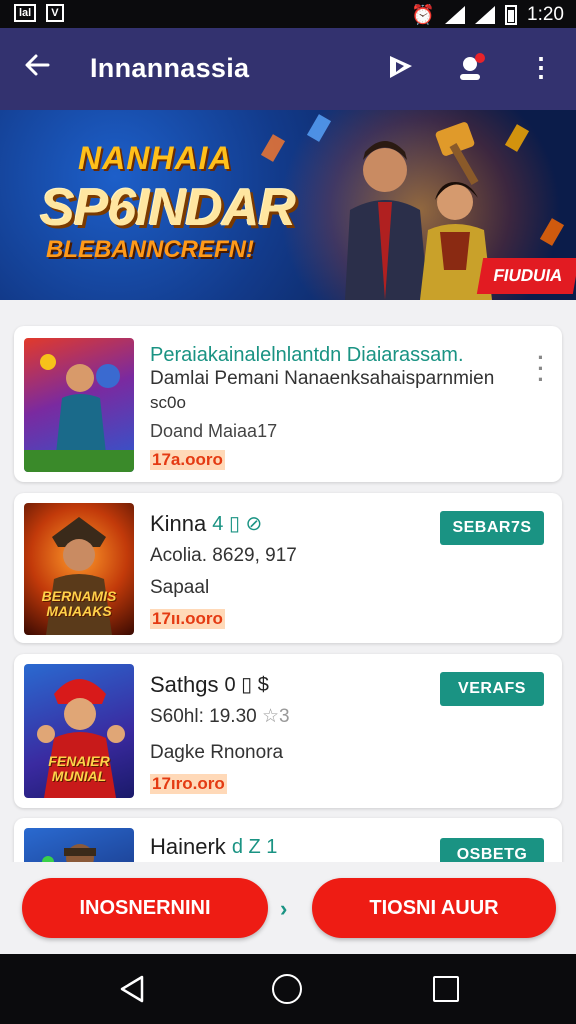 This screenshot has height=1024, width=576. Describe the element at coordinates (446, 989) in the screenshot. I see `nav-recents-icon` at that location.